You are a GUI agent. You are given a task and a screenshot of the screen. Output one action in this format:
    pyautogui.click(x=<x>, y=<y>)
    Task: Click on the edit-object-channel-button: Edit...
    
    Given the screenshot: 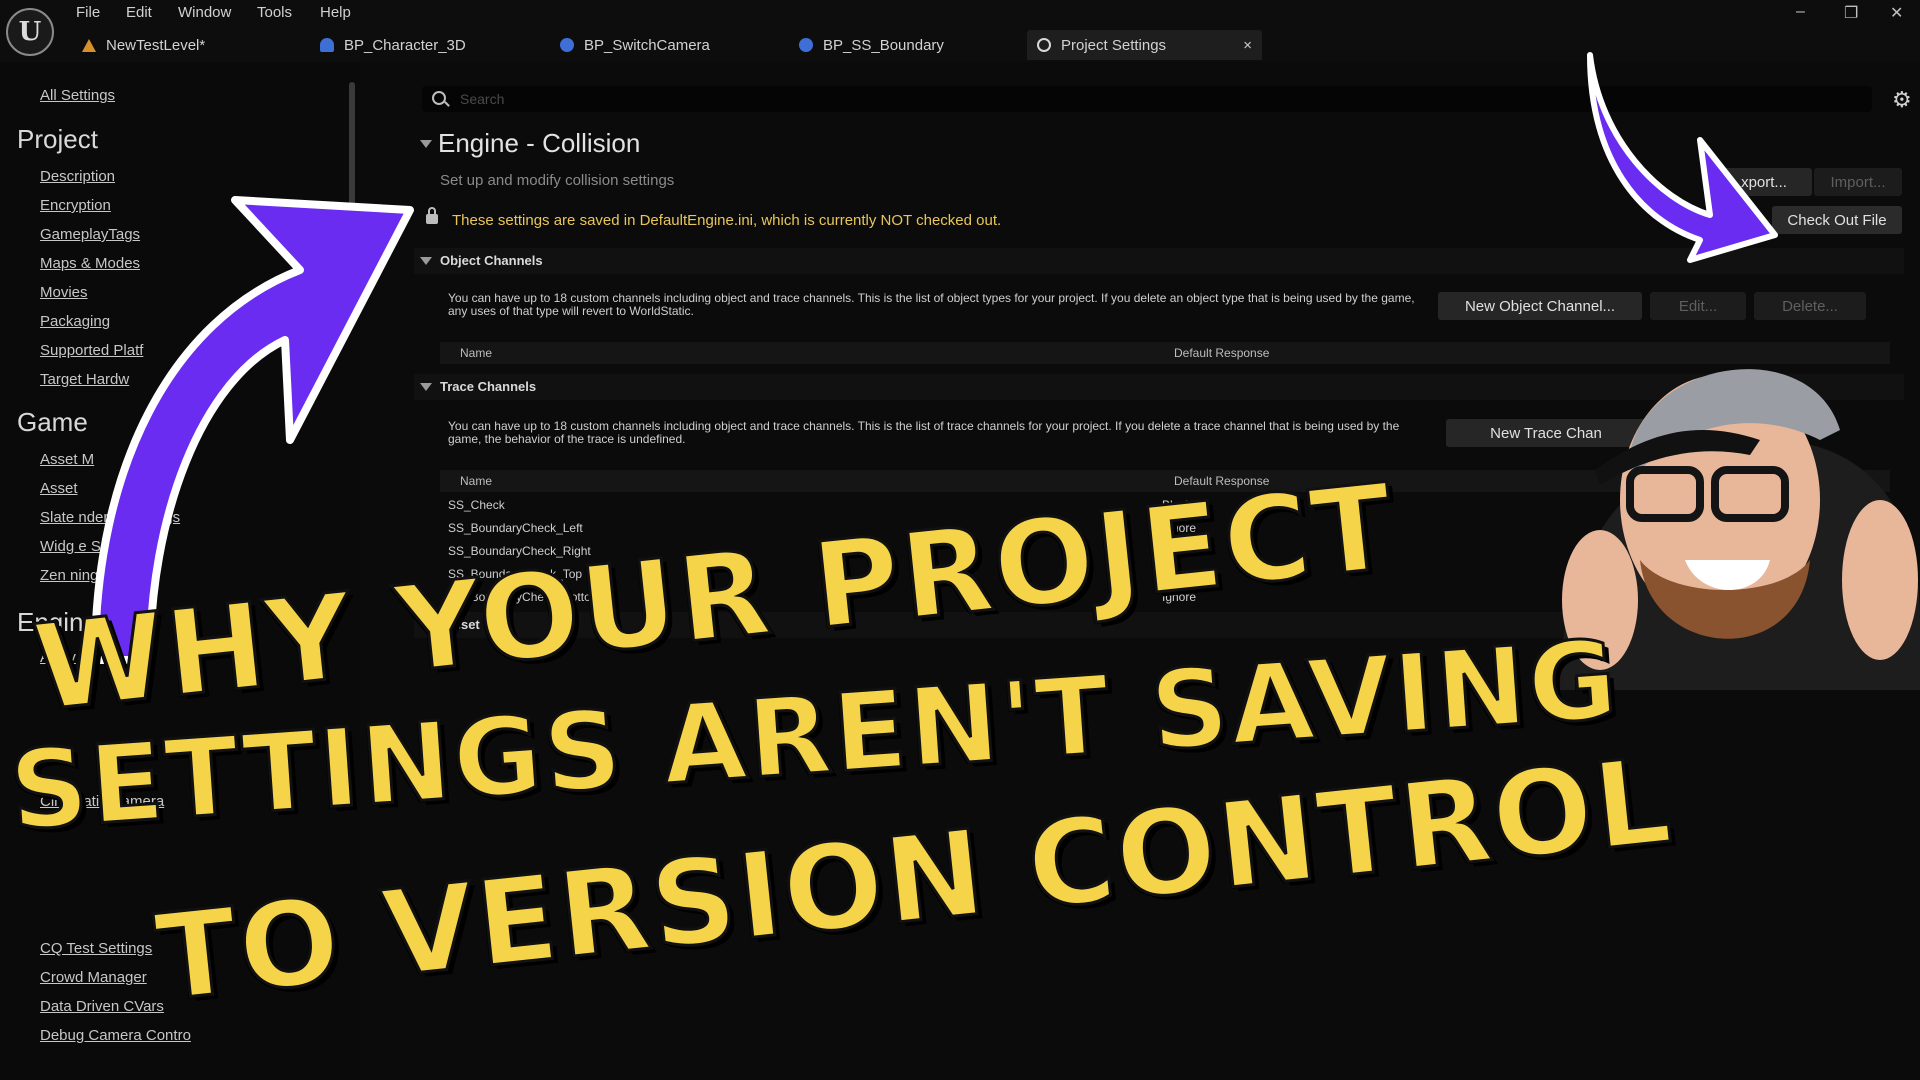 What is the action you would take?
    pyautogui.click(x=1698, y=306)
    